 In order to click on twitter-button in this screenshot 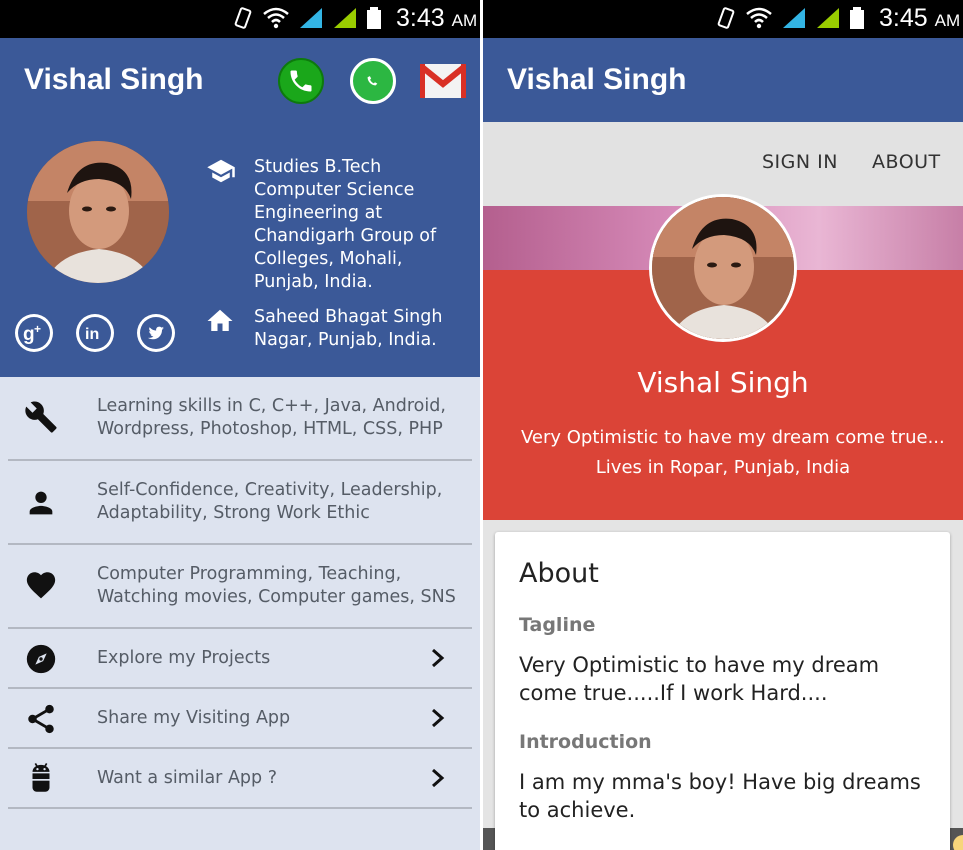, I will do `click(156, 333)`.